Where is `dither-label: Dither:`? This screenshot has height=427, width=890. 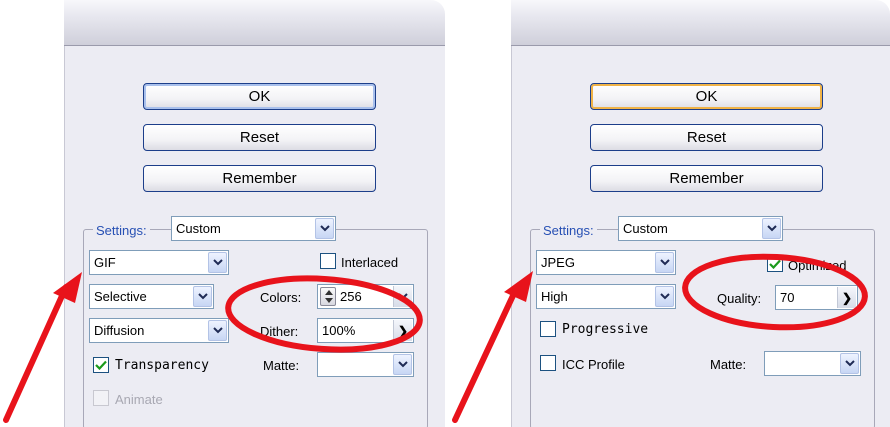
dither-label: Dither: is located at coordinates (279, 331).